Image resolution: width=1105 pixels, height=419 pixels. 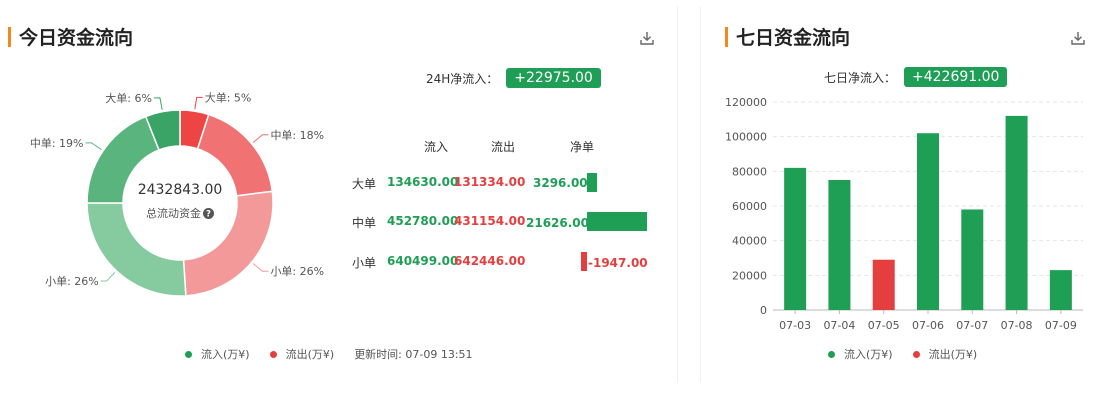 I want to click on y-tick-label: 40000, so click(x=749, y=241).